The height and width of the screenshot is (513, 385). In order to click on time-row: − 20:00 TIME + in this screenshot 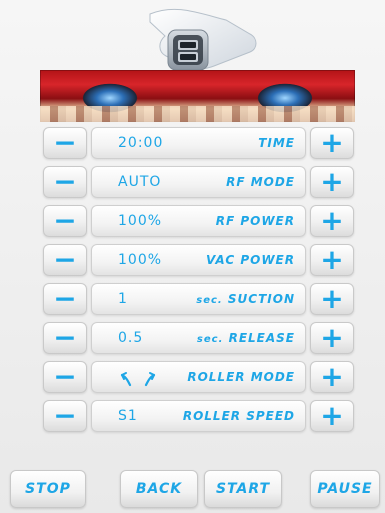, I will do `click(198, 143)`.